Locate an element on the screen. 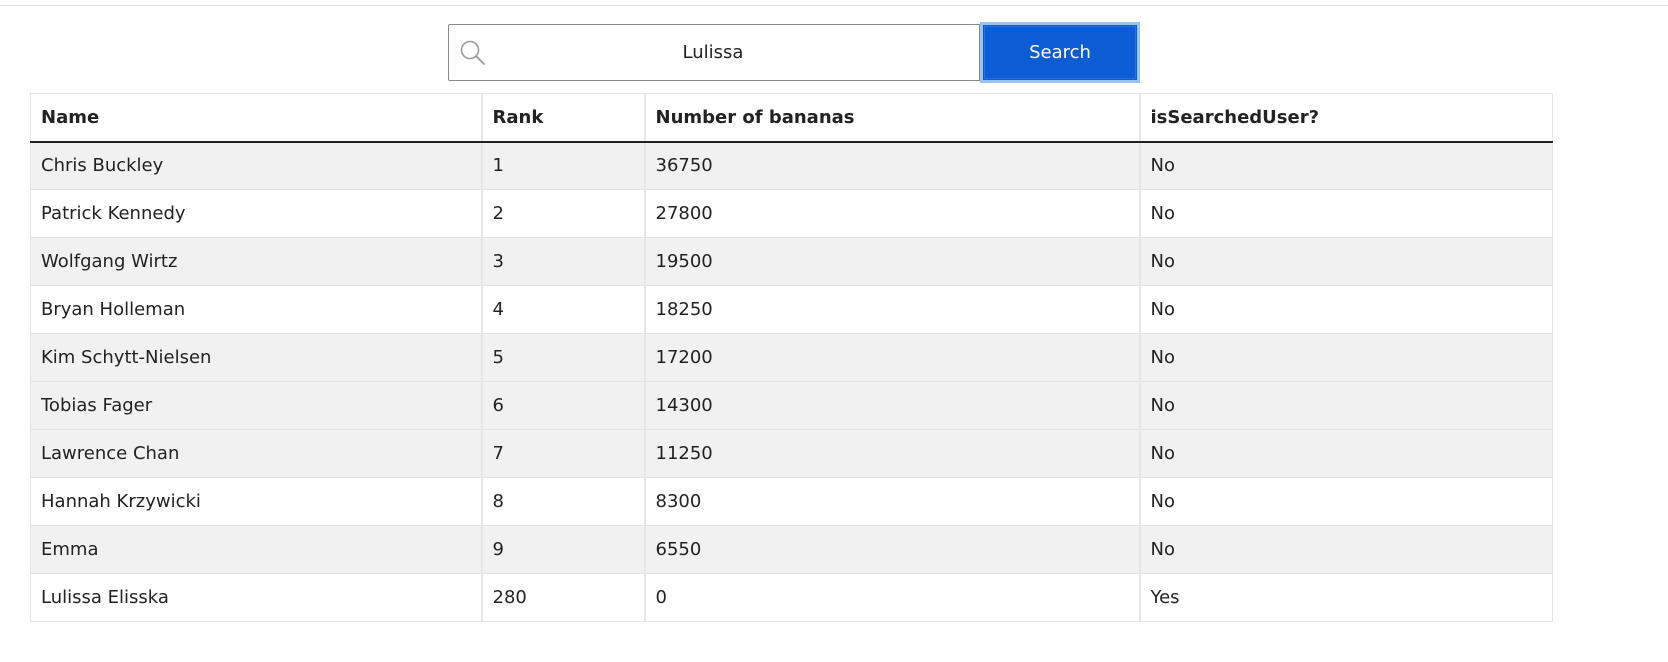  cell-bananas: 11250 is located at coordinates (891, 453).